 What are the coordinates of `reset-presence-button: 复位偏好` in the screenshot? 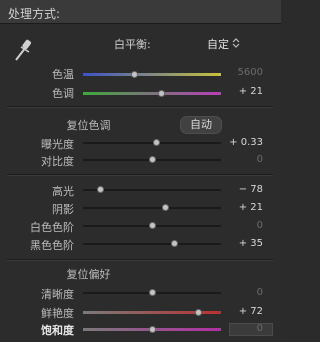 It's located at (114, 274).